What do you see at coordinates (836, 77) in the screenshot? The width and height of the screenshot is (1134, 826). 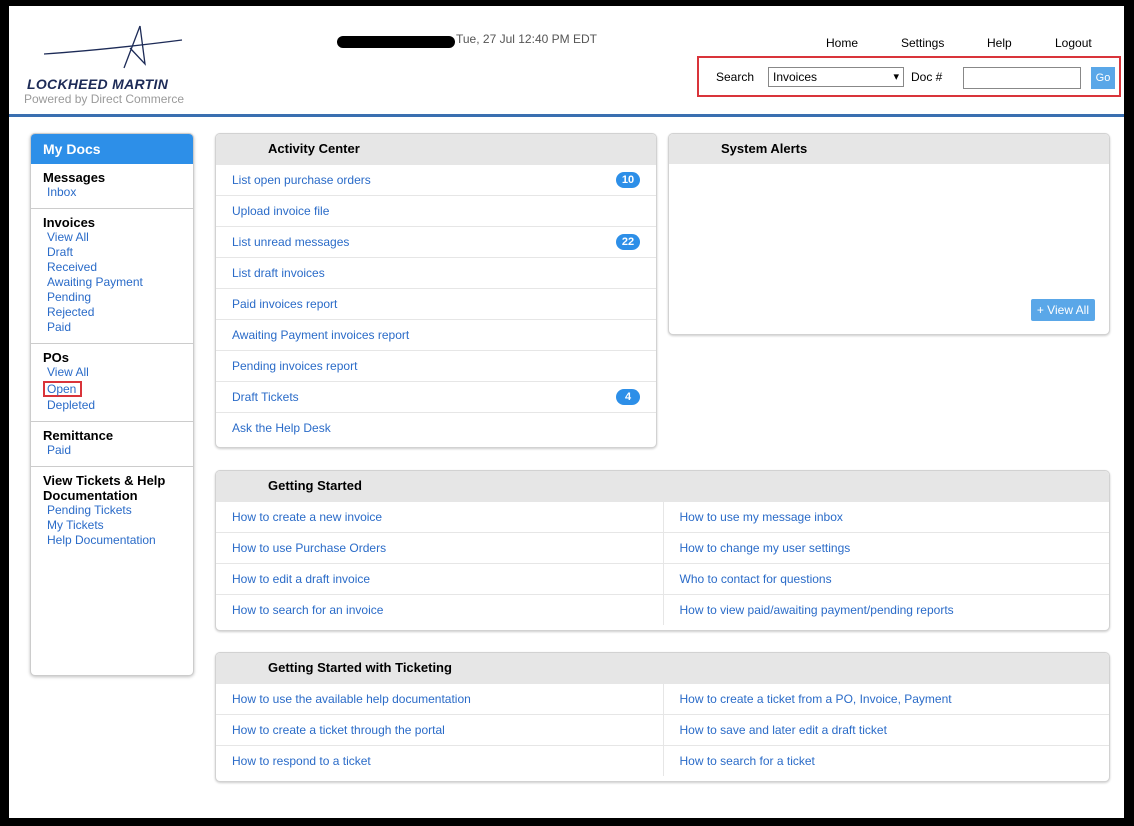 I see `search-type-select: Invoices ▾` at bounding box center [836, 77].